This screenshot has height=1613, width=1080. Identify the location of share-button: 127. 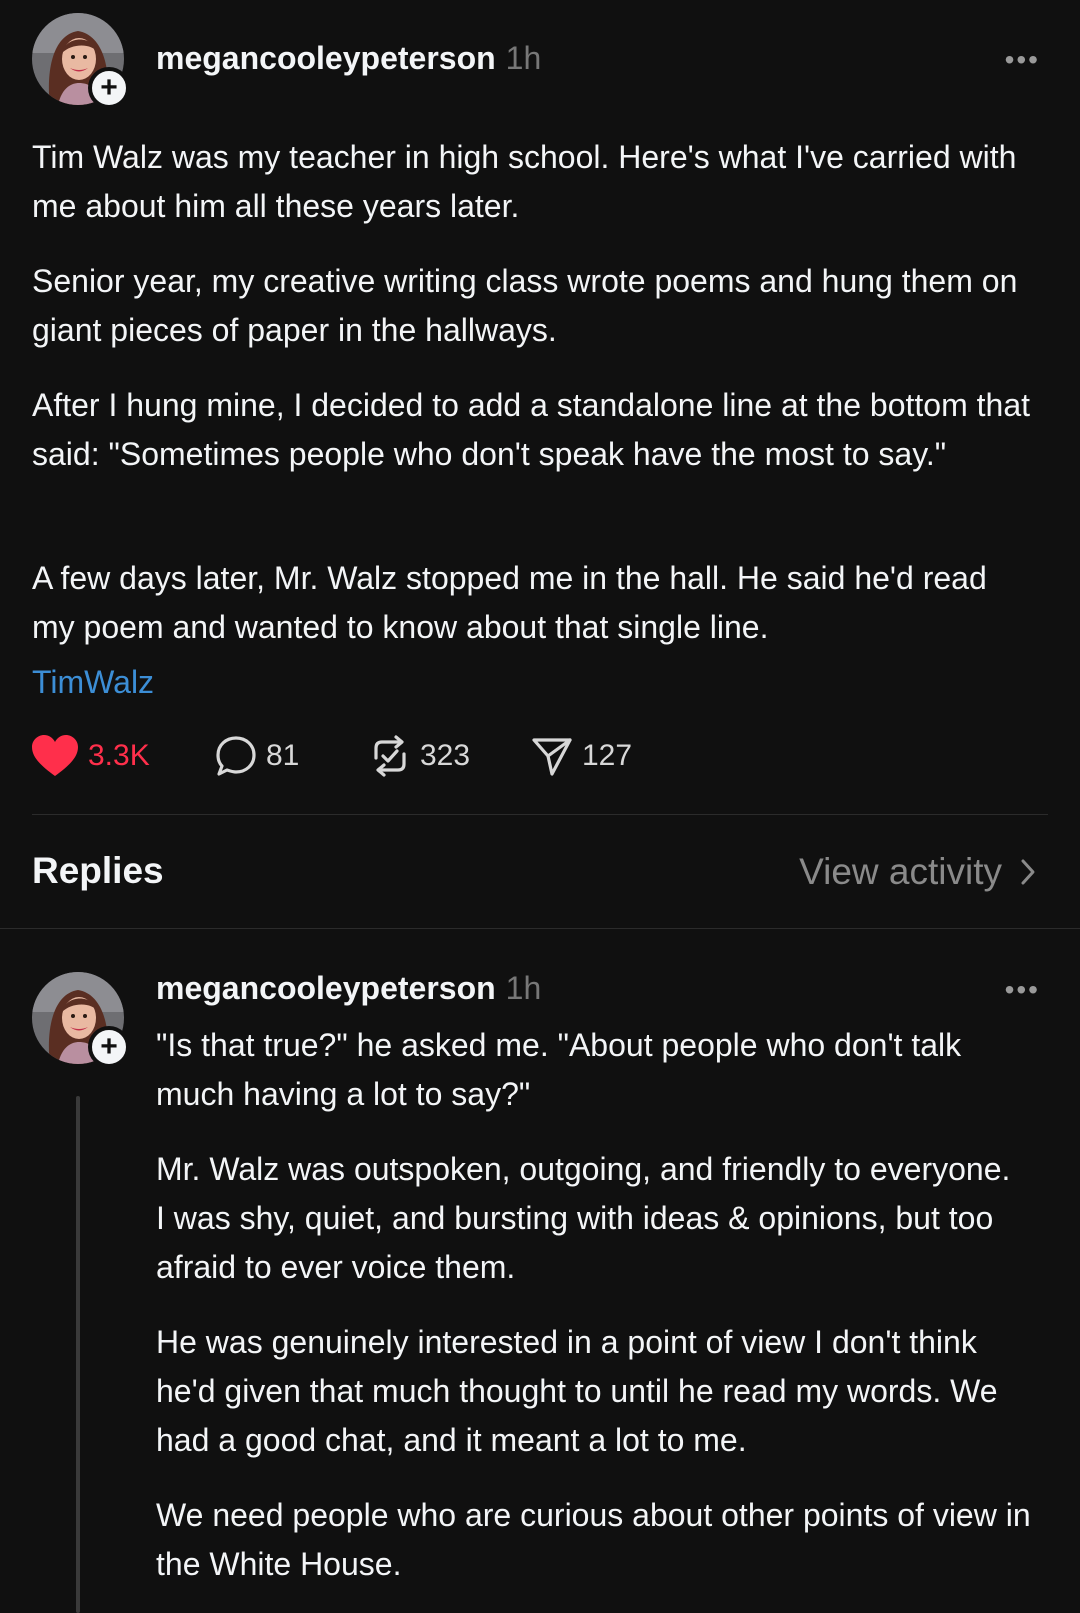
(581, 756).